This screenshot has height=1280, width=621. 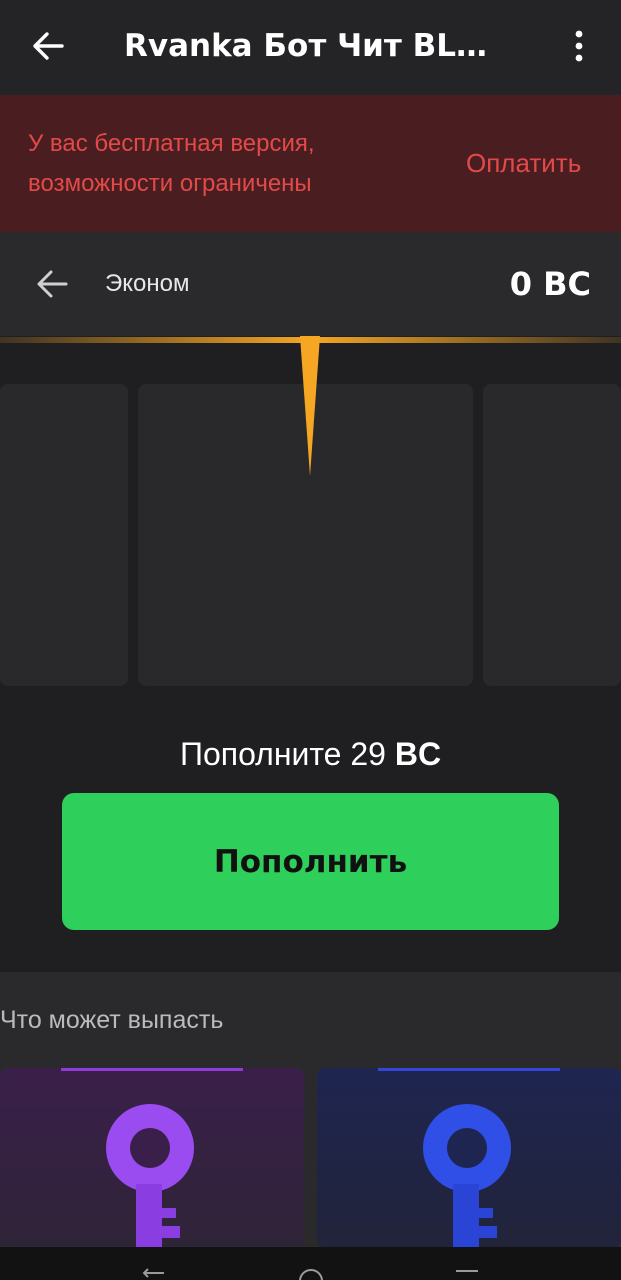 I want to click on nav-home-icon, so click(x=311, y=1273).